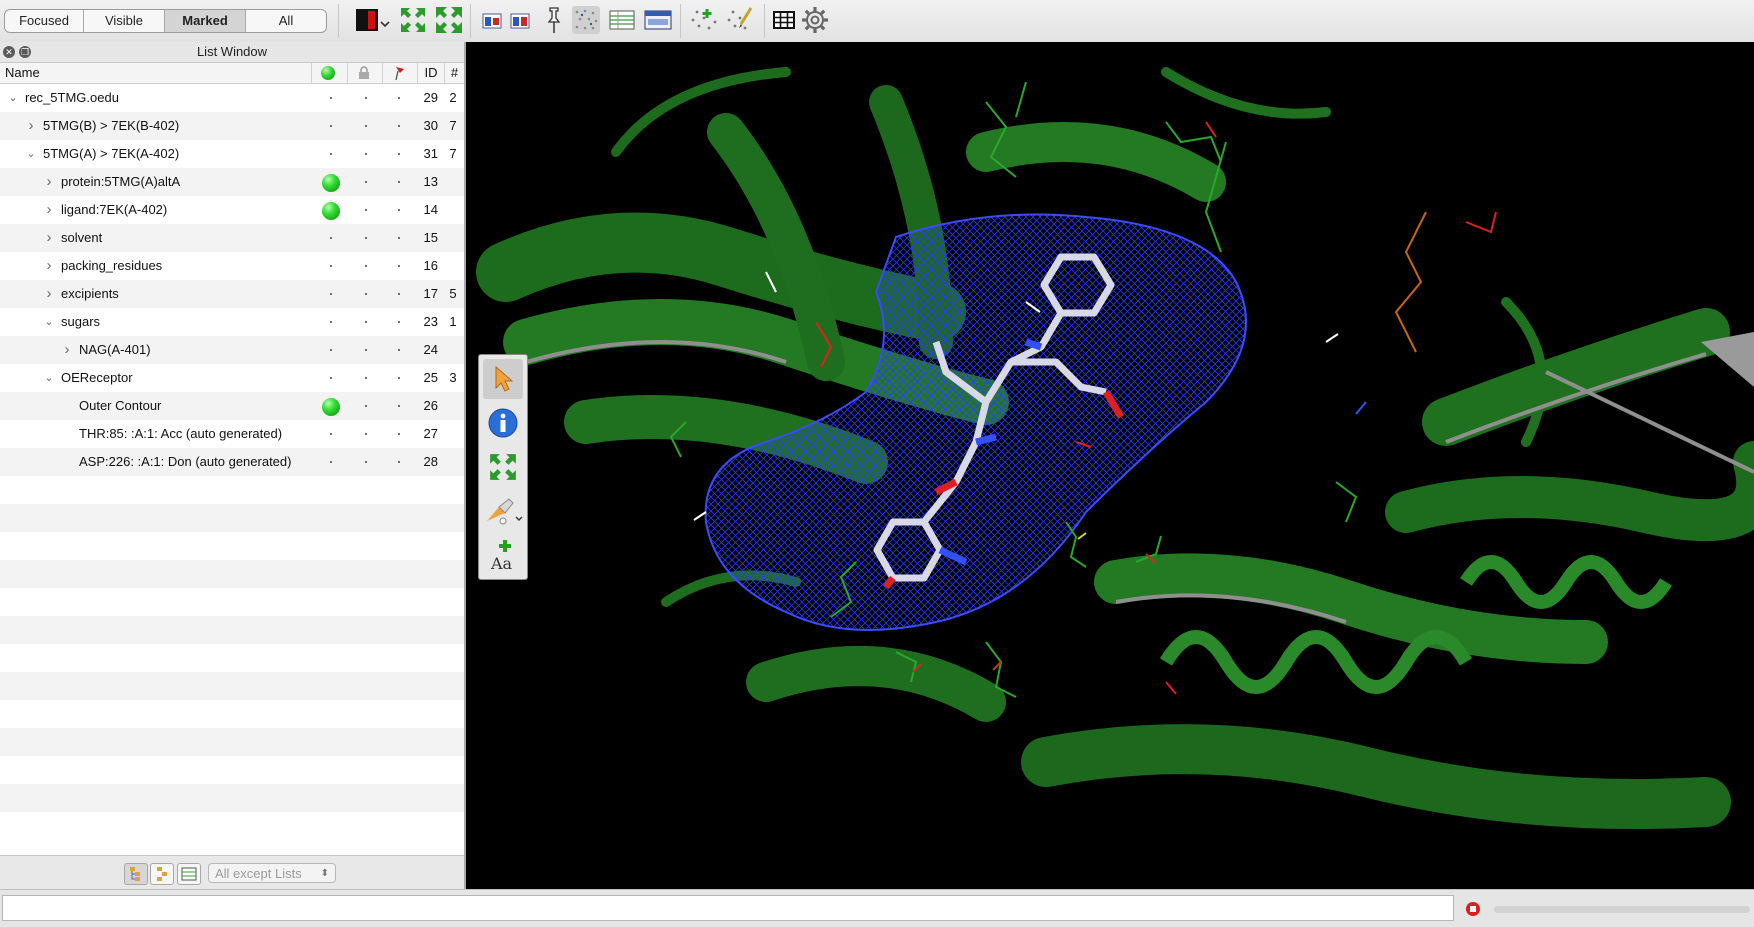 This screenshot has height=927, width=1754. I want to click on table-button, so click(784, 20).